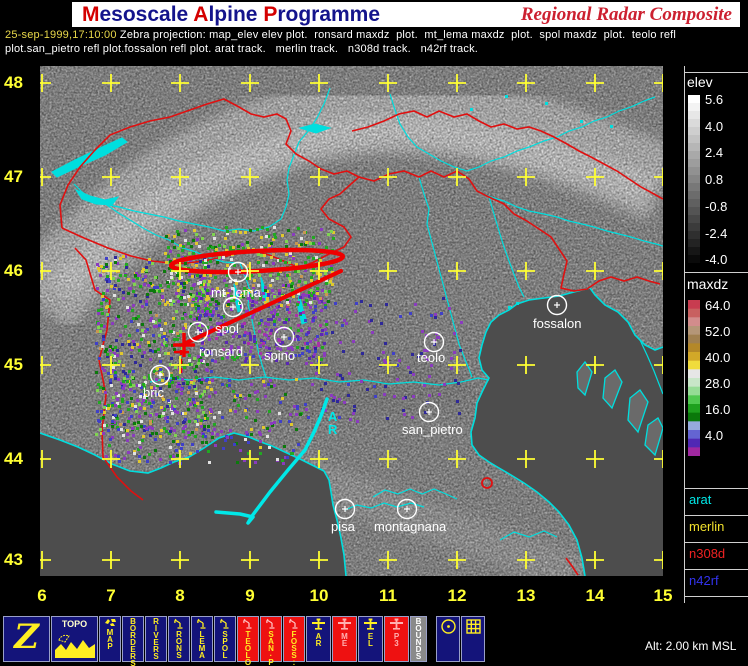 The width and height of the screenshot is (748, 666). What do you see at coordinates (714, 153) in the screenshot?
I see `elev-tick: 2.4` at bounding box center [714, 153].